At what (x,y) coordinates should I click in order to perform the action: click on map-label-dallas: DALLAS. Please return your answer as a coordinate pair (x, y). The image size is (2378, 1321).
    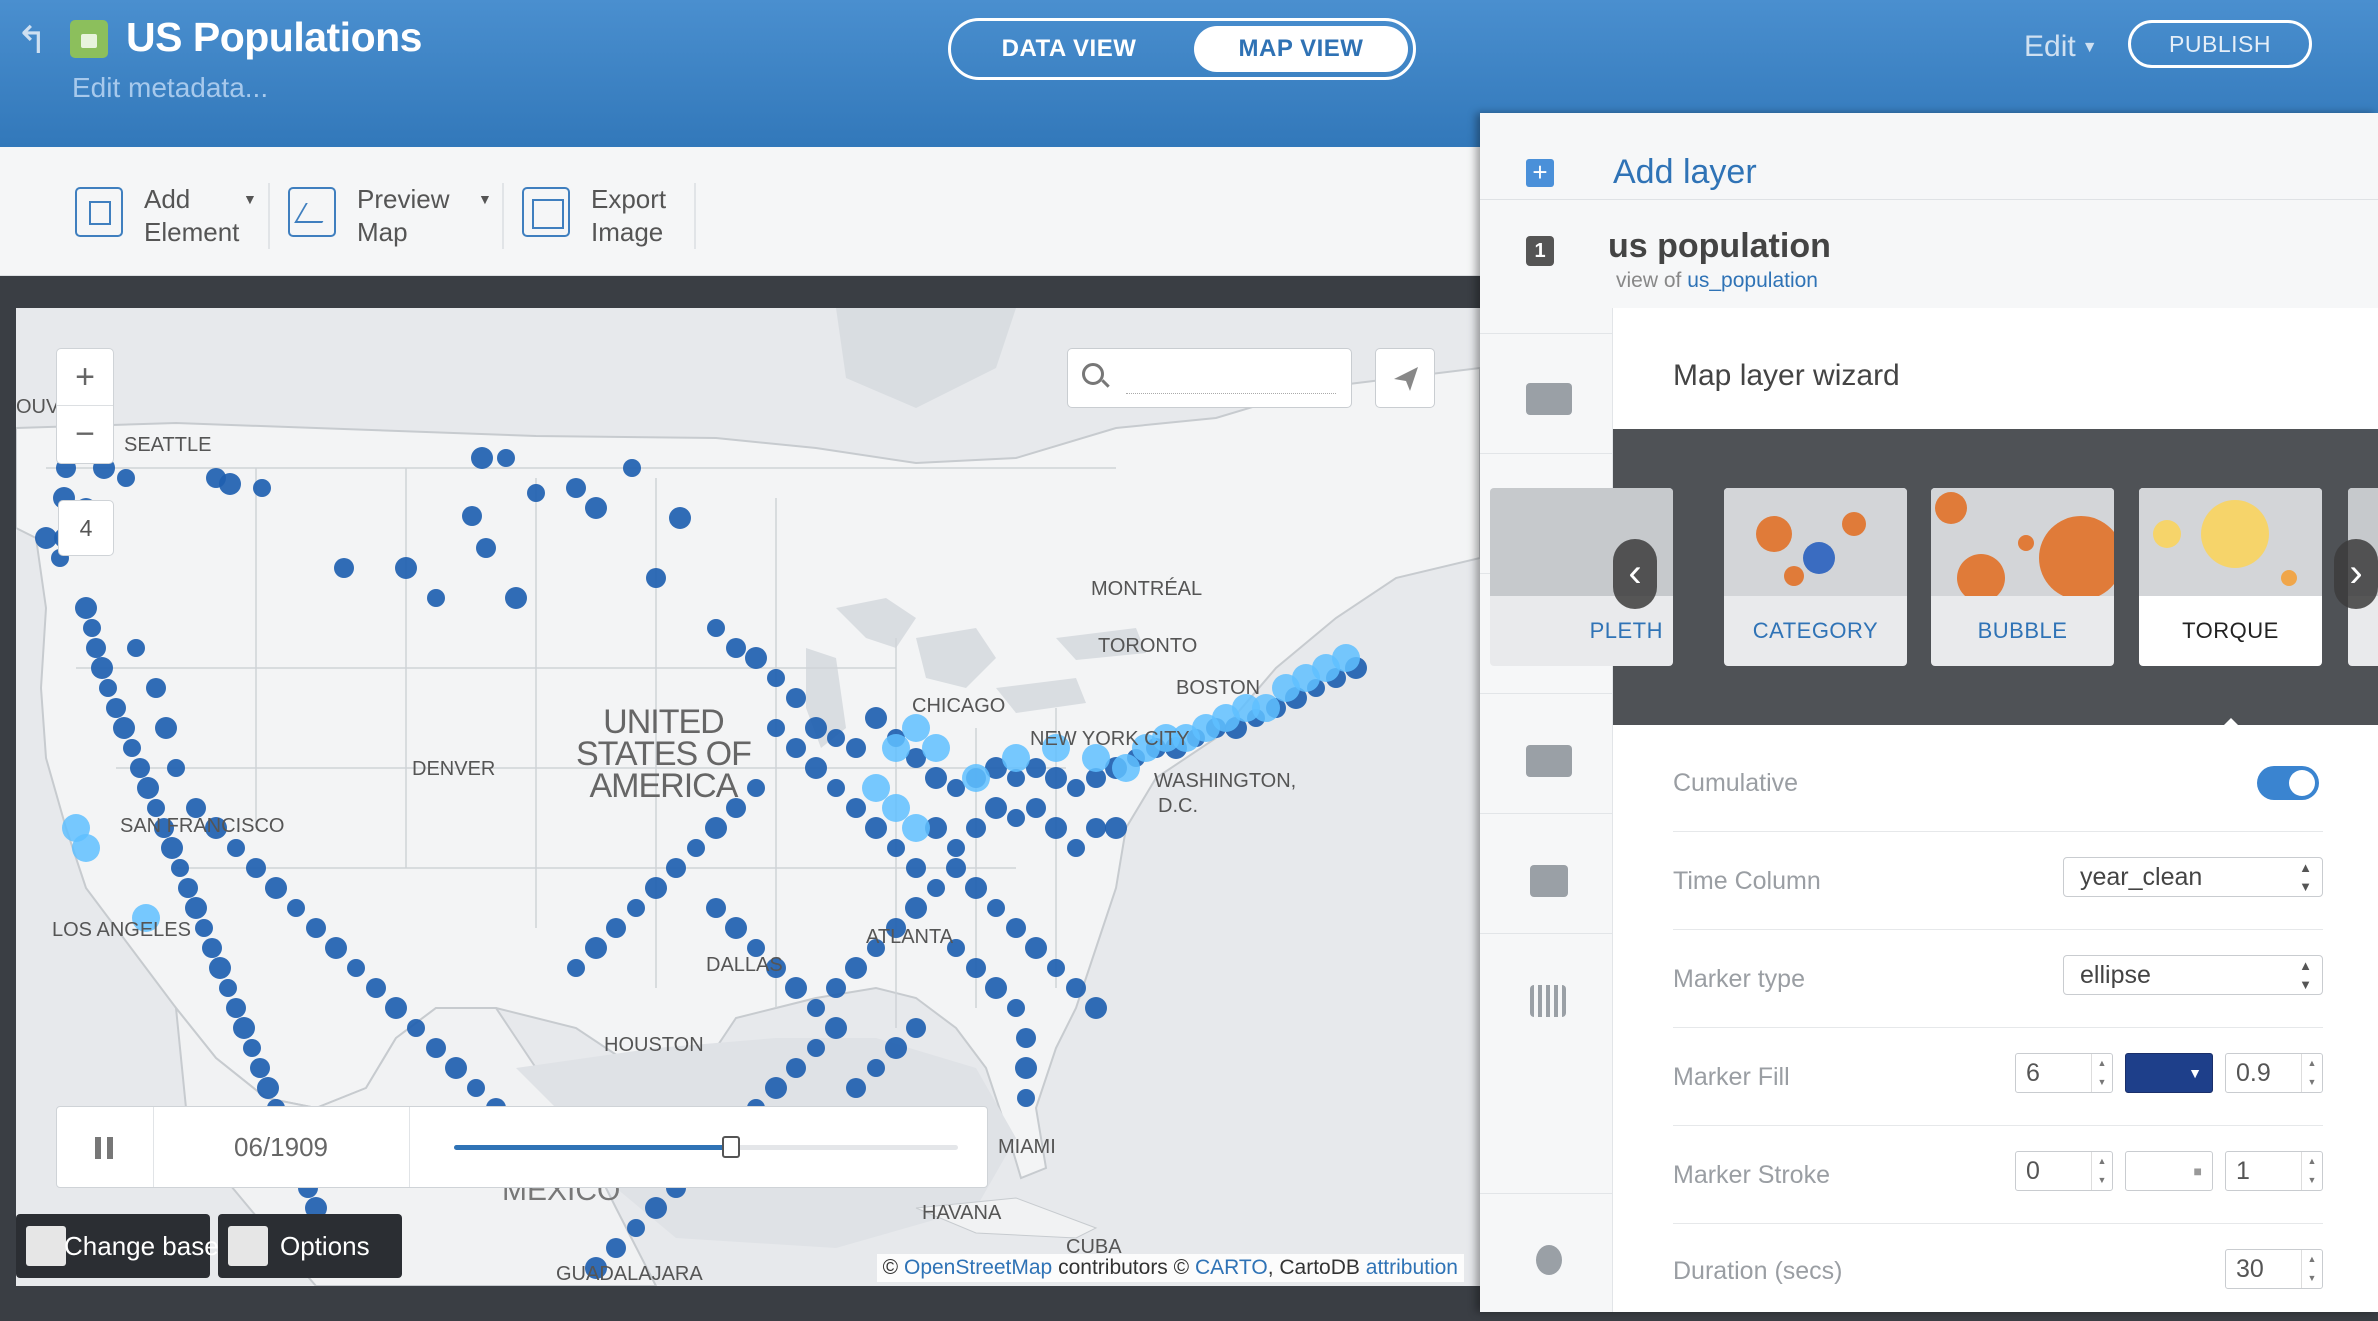
    Looking at the image, I should click on (744, 965).